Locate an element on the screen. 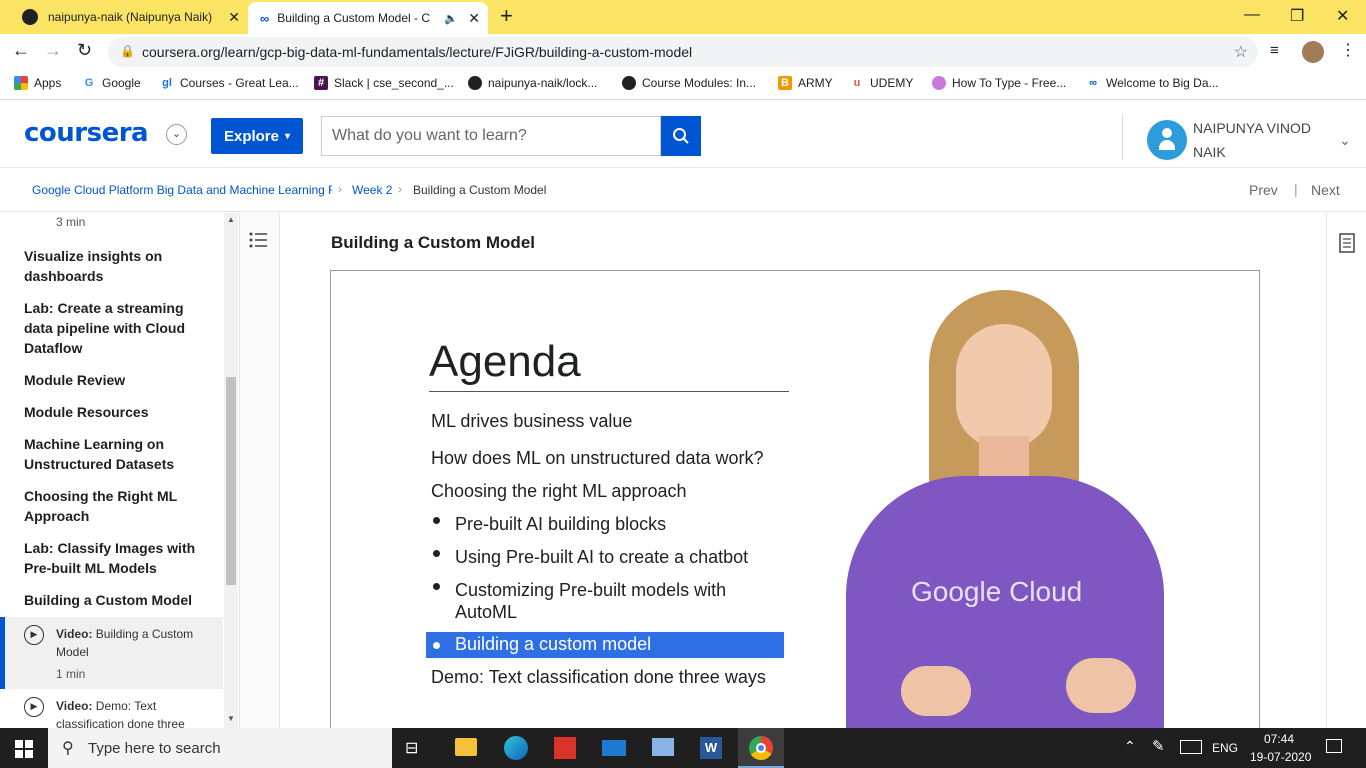 Image resolution: width=1366 pixels, height=768 pixels. search-button is located at coordinates (681, 136).